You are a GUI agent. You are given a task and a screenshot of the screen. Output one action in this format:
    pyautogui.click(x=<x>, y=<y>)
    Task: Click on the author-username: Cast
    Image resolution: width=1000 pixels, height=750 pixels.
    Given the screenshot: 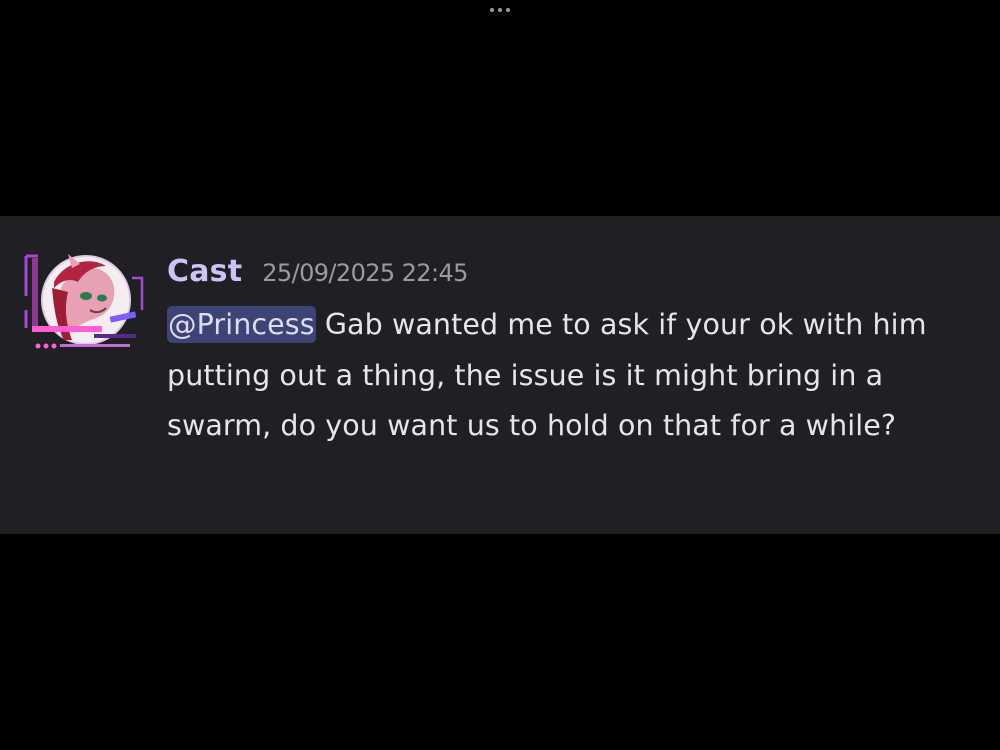 What is the action you would take?
    pyautogui.click(x=204, y=271)
    